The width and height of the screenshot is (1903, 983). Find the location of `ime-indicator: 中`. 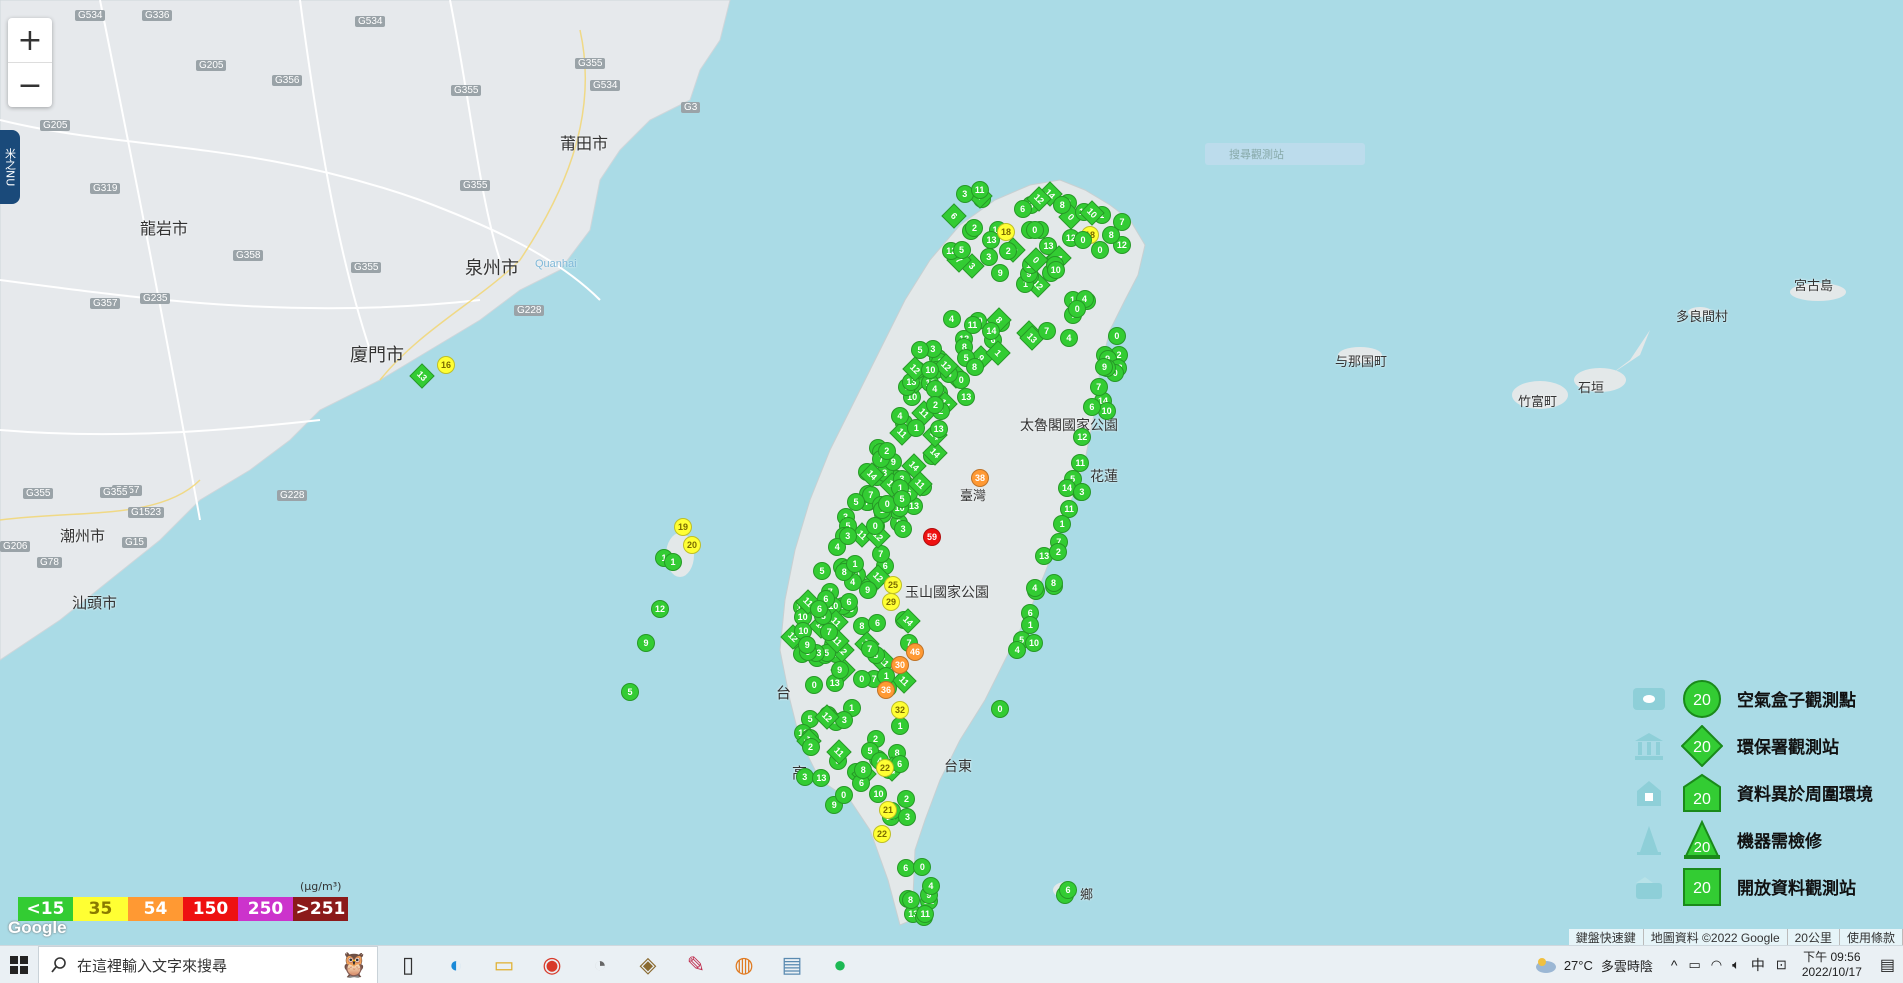

ime-indicator: 中 is located at coordinates (1758, 965).